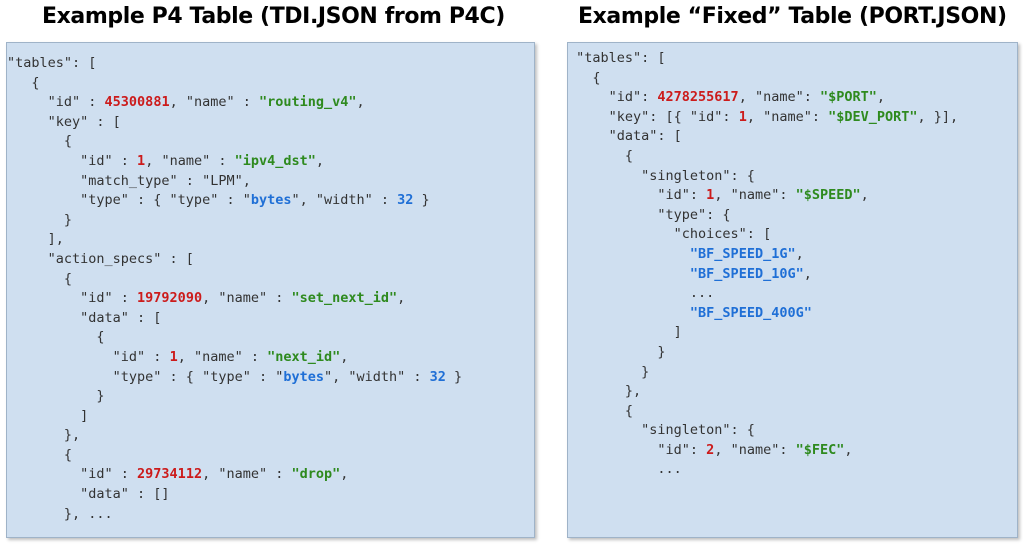  Describe the element at coordinates (84, 317) in the screenshot. I see `code-text: "data" : [` at that location.